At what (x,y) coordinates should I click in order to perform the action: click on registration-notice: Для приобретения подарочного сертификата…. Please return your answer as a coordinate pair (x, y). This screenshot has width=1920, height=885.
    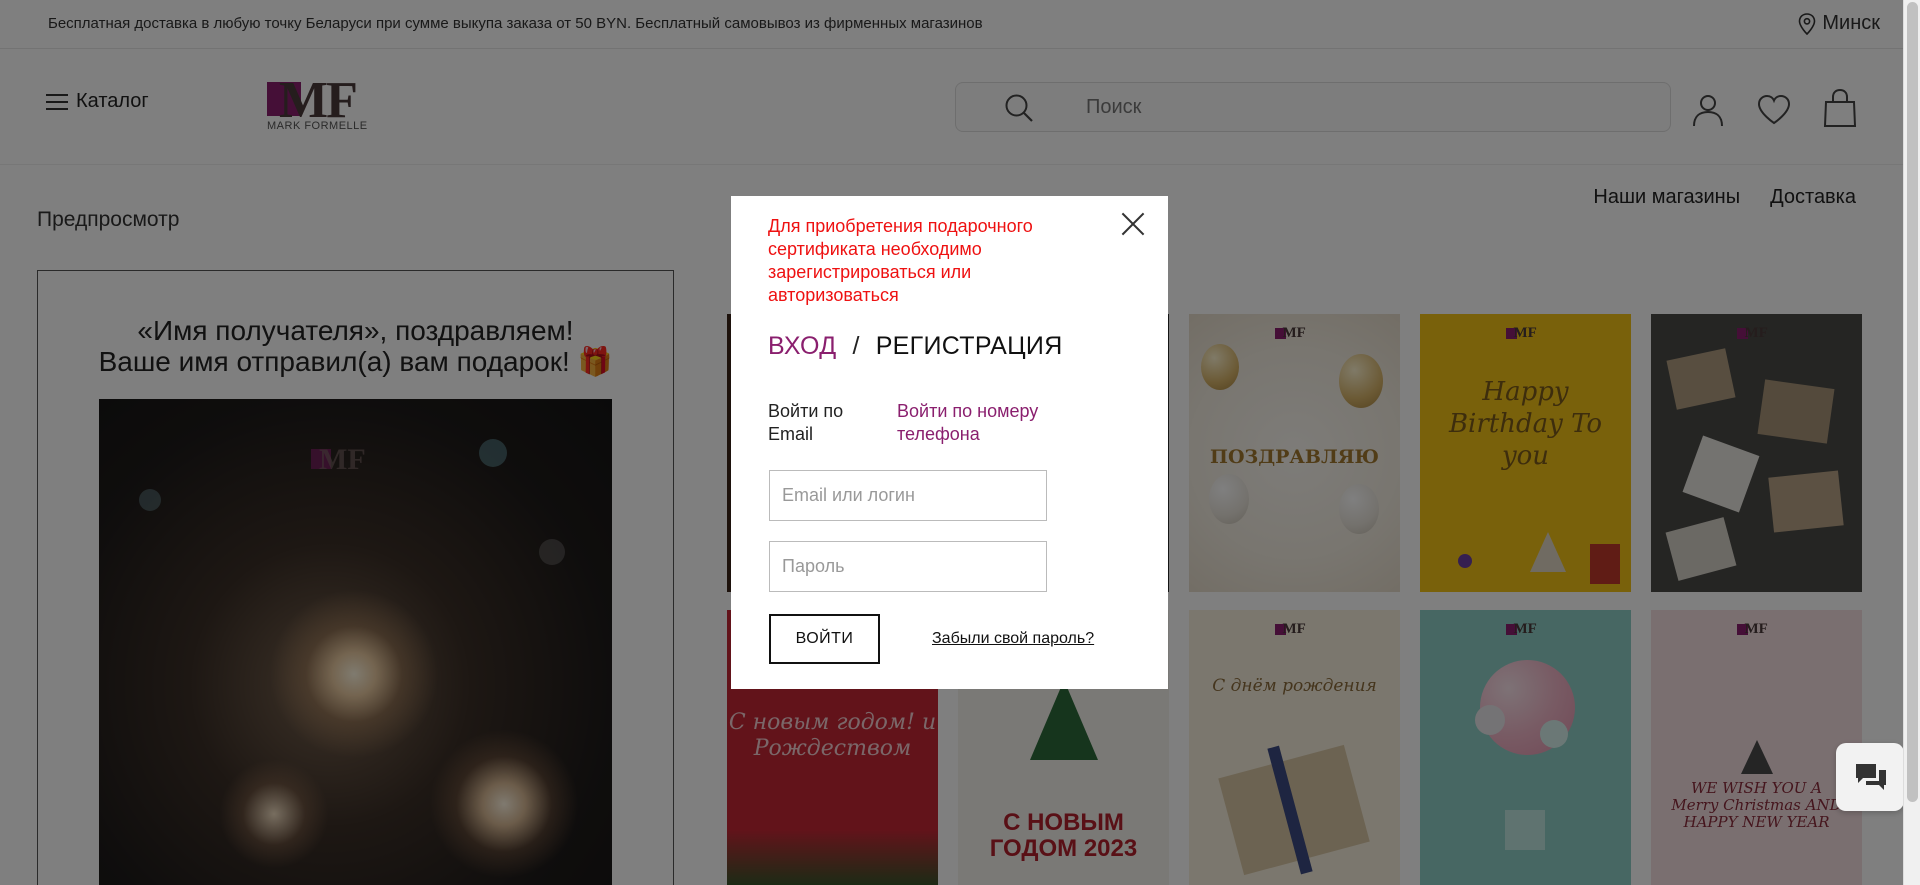
    Looking at the image, I should click on (900, 260).